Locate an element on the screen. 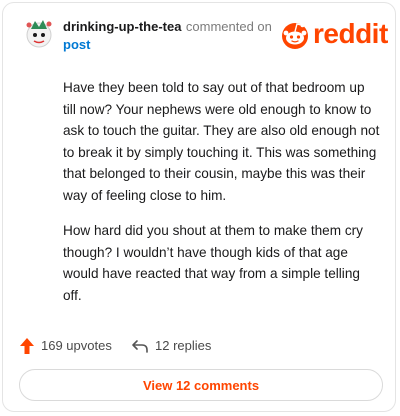 Image resolution: width=400 pixels, height=416 pixels. avatar is located at coordinates (39, 33).